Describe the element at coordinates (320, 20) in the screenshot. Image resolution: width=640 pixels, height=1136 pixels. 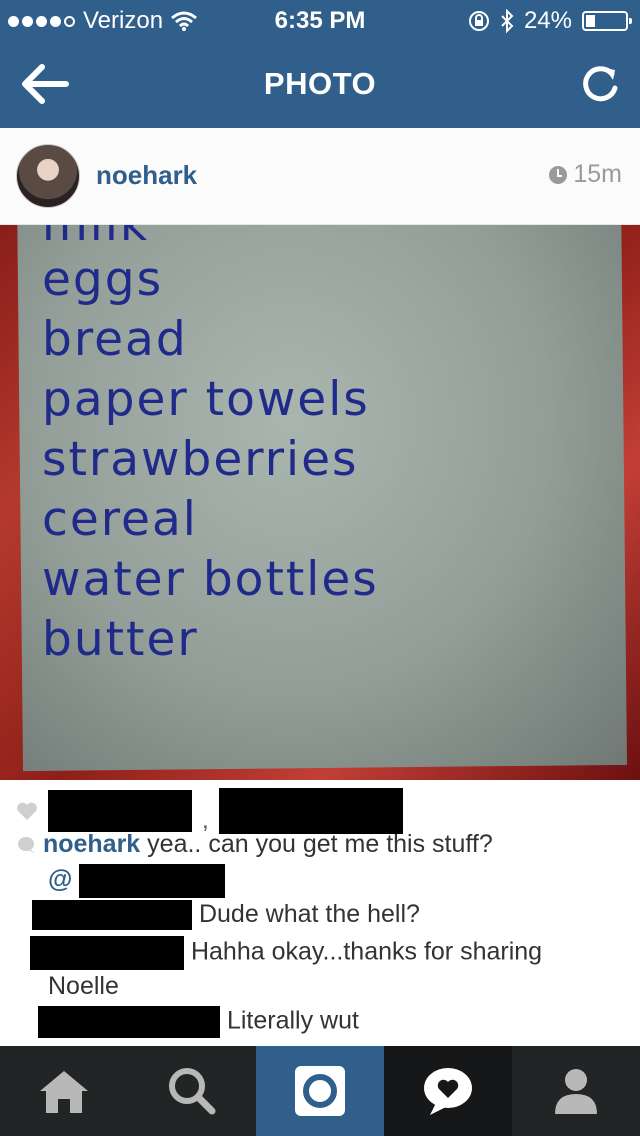
I see `status-bar: Verizon 6:35 PM 24%` at that location.